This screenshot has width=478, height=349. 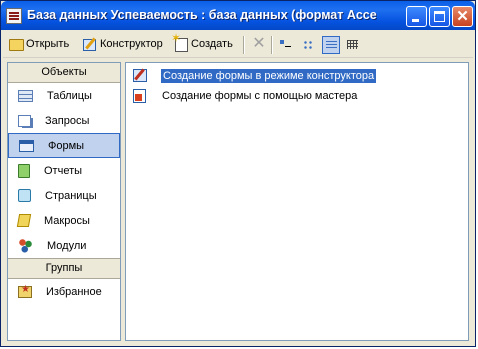 I want to click on sidebar-item-label: Запросы, so click(x=67, y=120).